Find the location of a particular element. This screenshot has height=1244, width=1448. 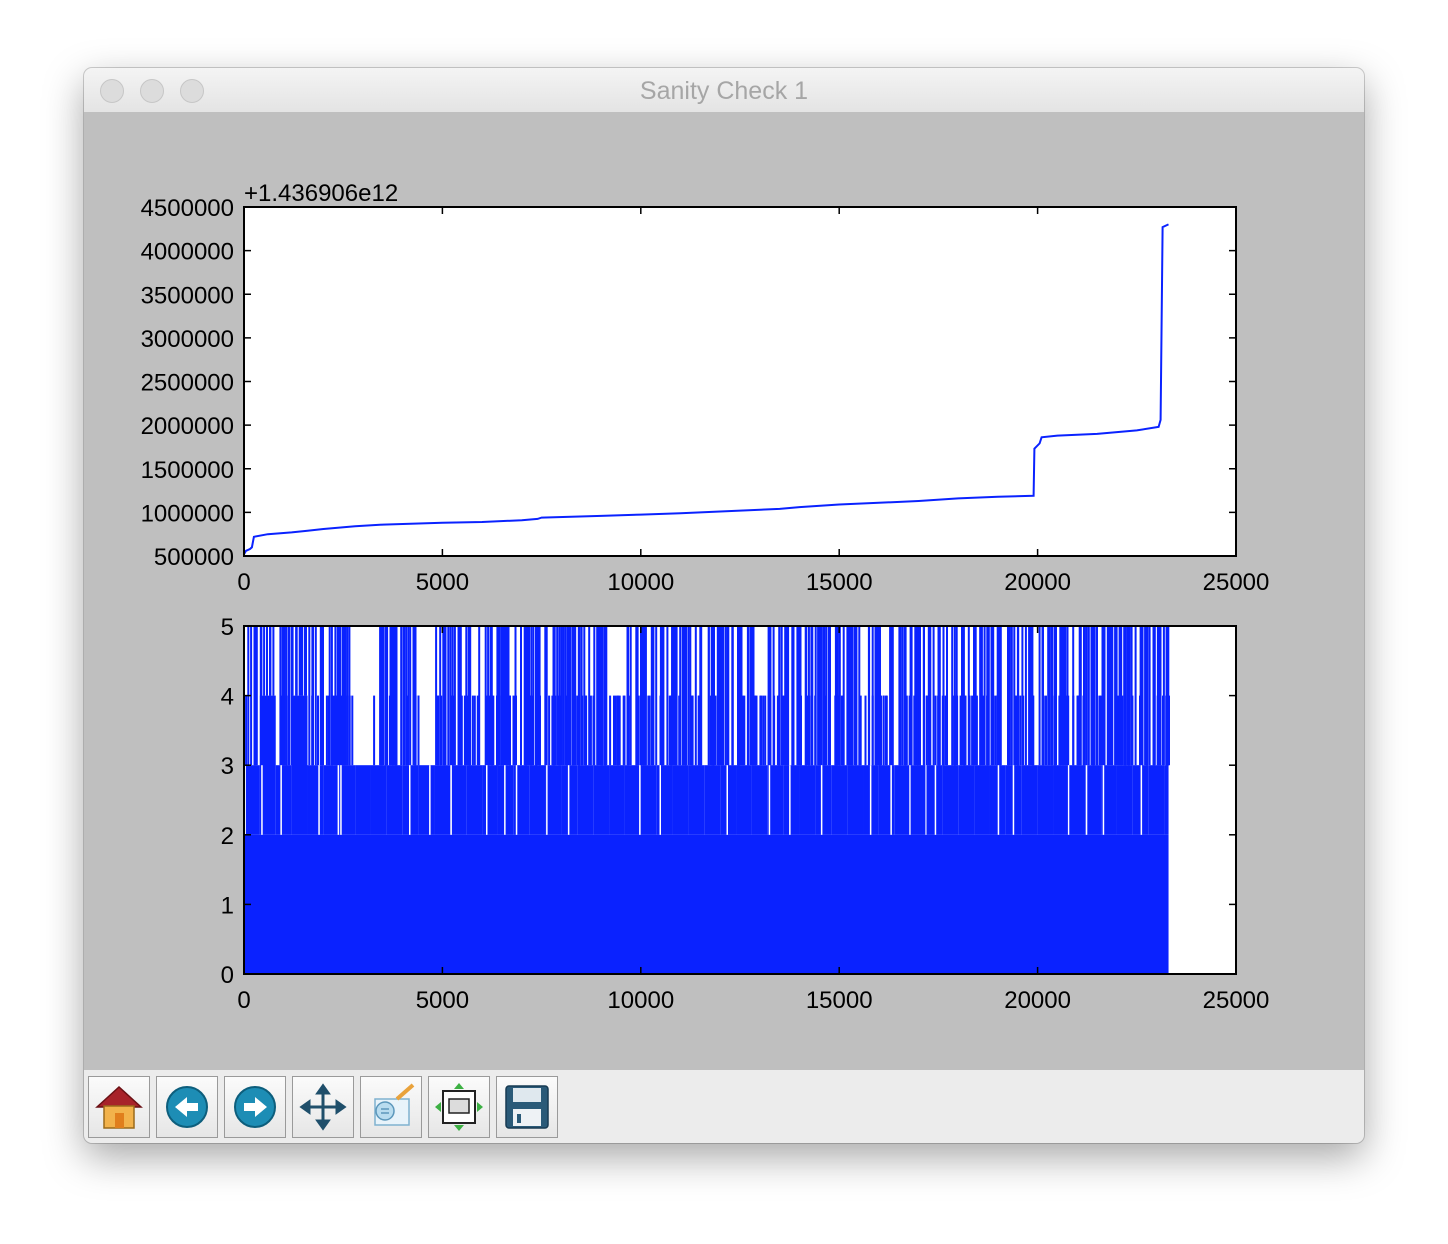

floppy-disk-icon is located at coordinates (527, 1107).